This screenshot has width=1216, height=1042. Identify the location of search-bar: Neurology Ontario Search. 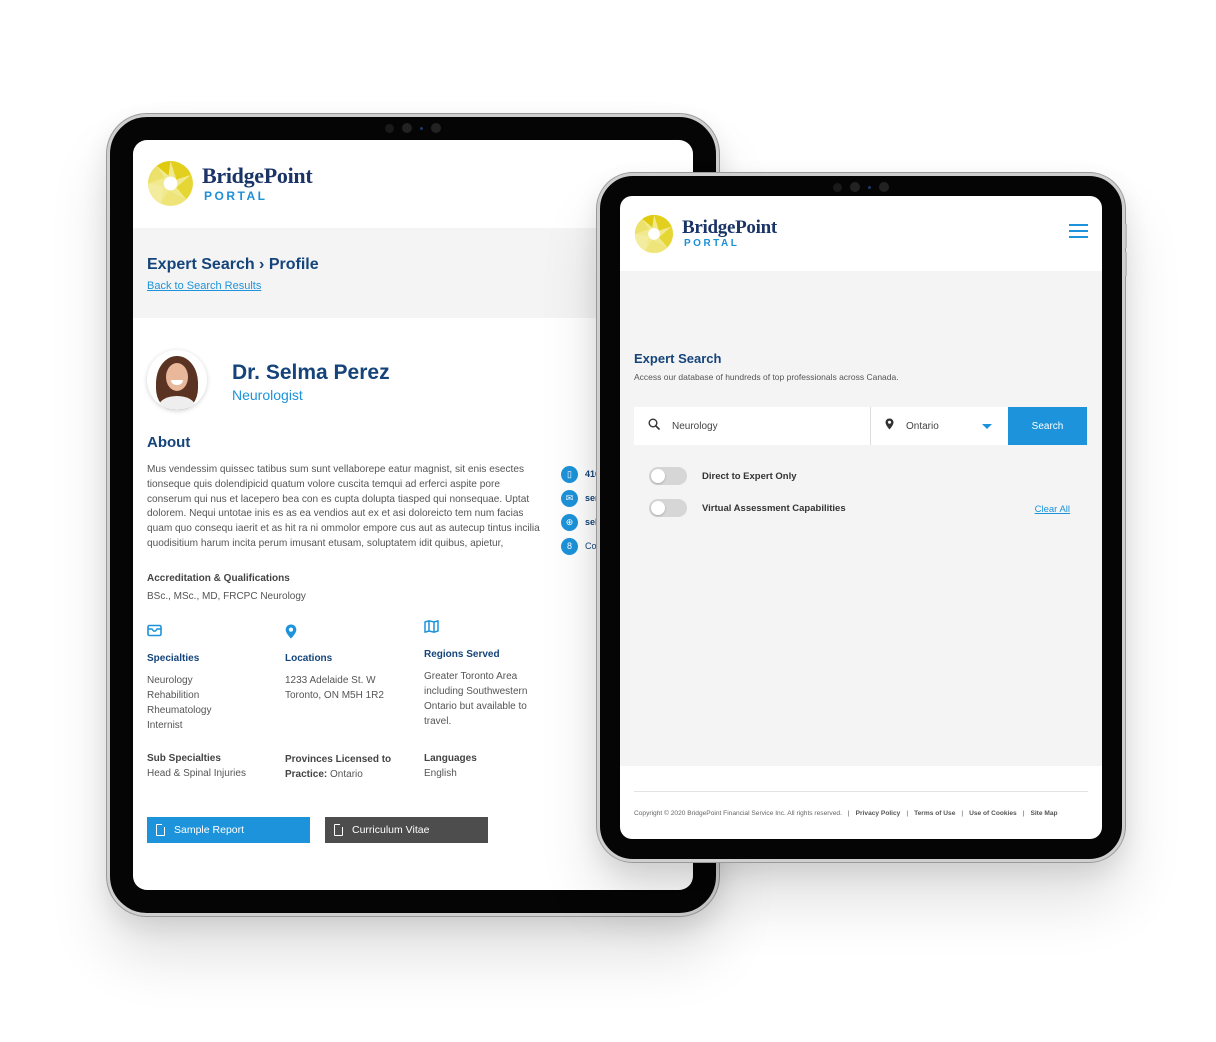
(860, 426).